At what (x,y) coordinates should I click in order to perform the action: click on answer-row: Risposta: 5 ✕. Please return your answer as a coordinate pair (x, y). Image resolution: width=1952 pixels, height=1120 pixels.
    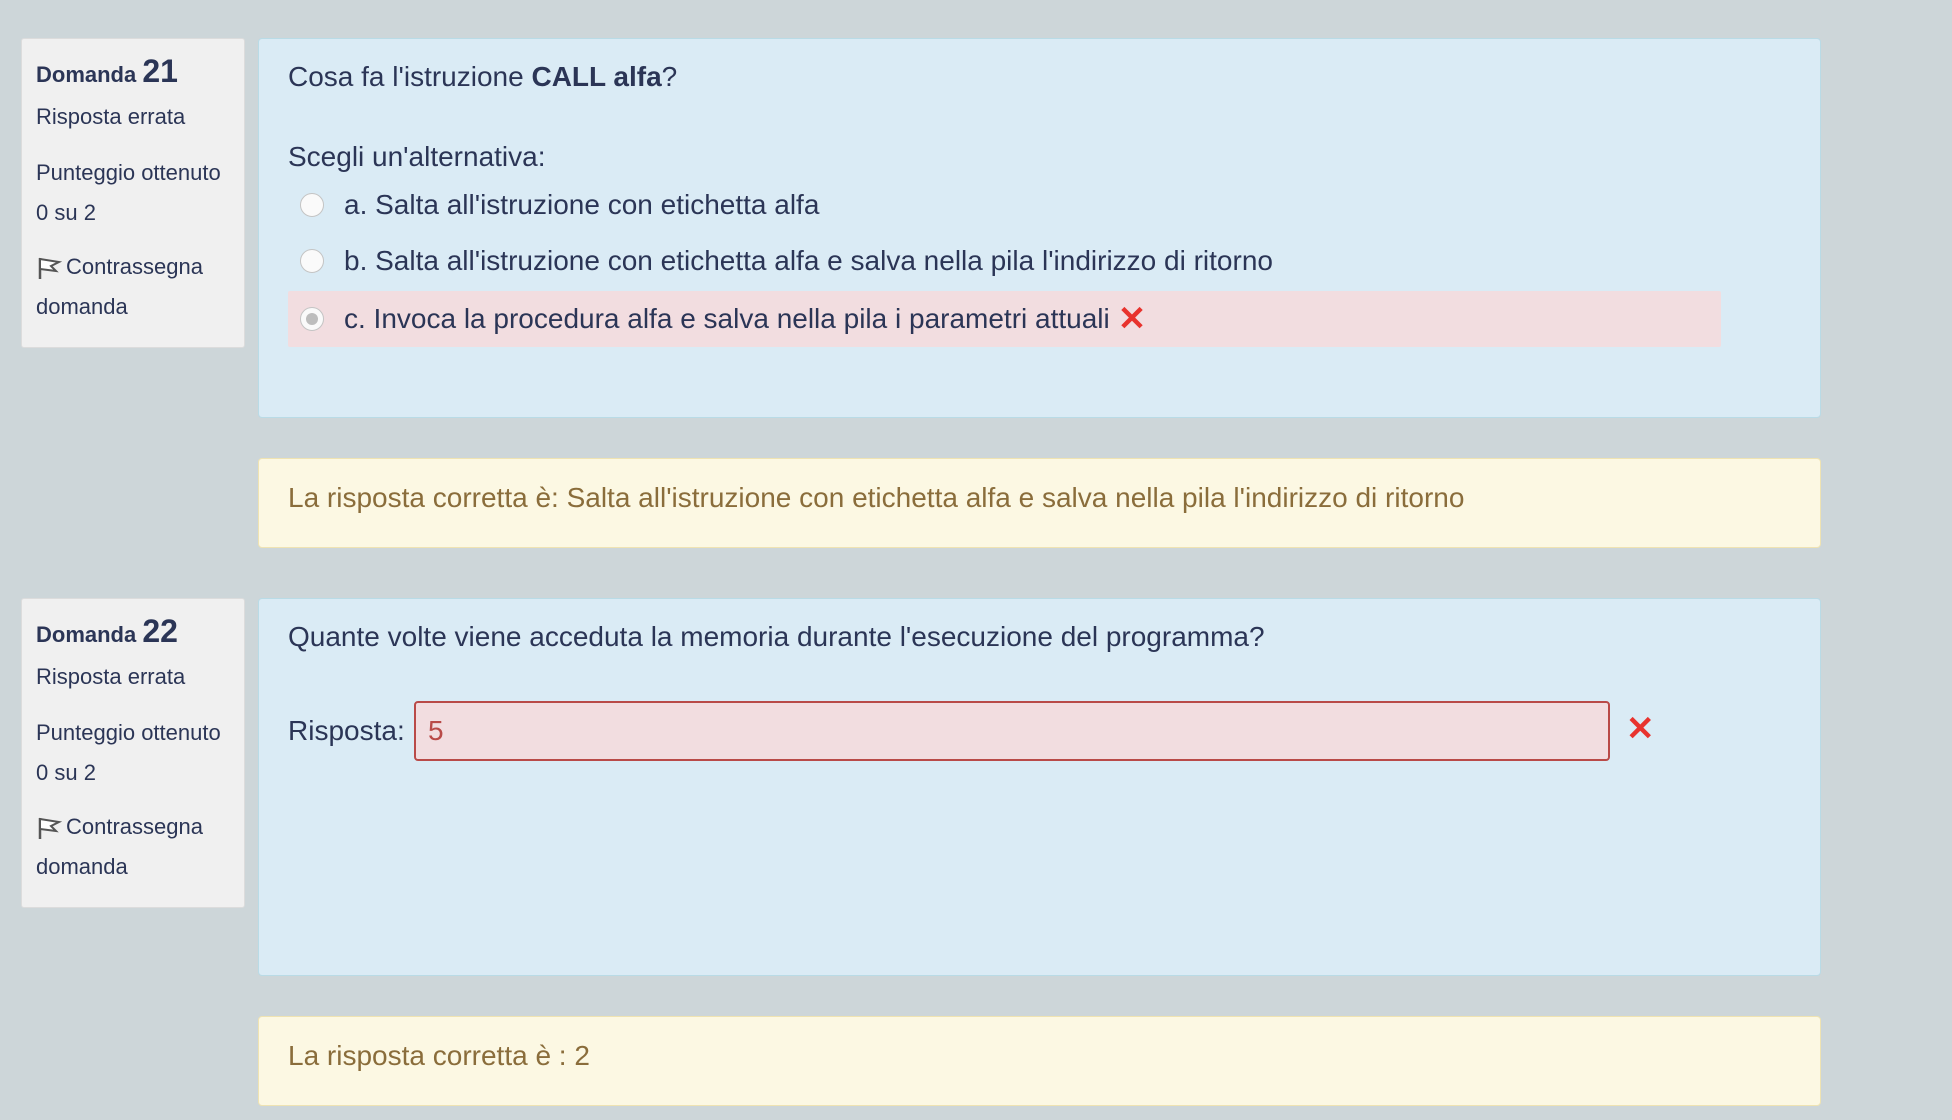
    Looking at the image, I should click on (1039, 731).